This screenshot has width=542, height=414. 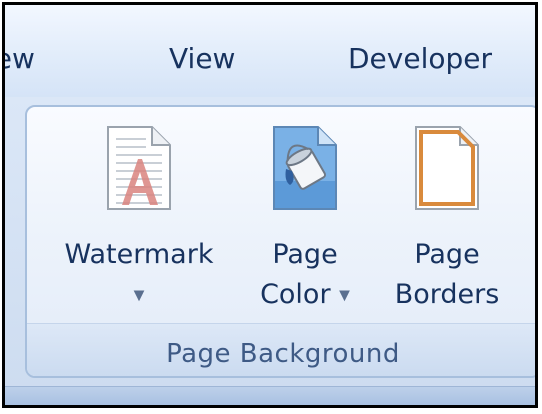 I want to click on page-color-label-line1: Page, so click(x=305, y=254).